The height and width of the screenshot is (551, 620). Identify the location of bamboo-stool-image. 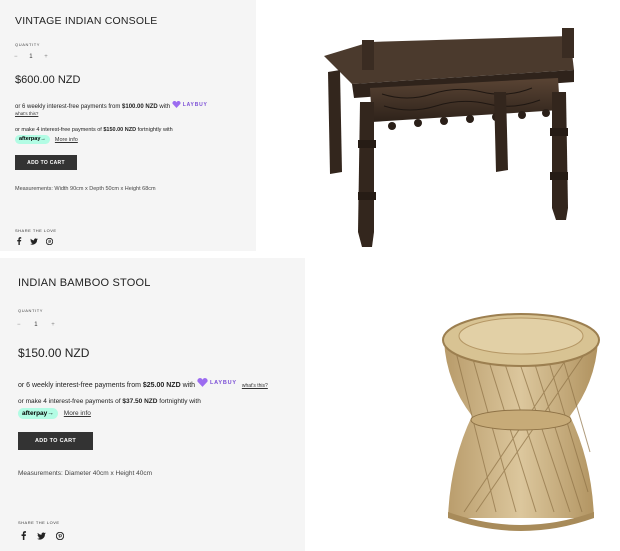
(521, 422).